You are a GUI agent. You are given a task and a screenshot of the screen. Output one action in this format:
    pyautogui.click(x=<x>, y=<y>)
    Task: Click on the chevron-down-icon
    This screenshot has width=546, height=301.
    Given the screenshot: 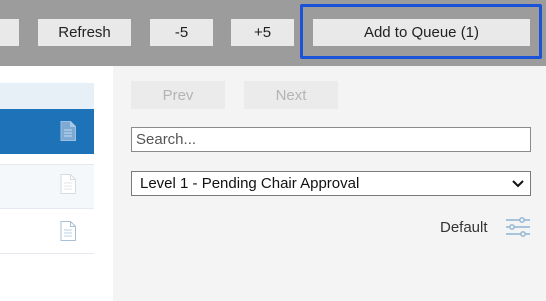 What is the action you would take?
    pyautogui.click(x=518, y=184)
    